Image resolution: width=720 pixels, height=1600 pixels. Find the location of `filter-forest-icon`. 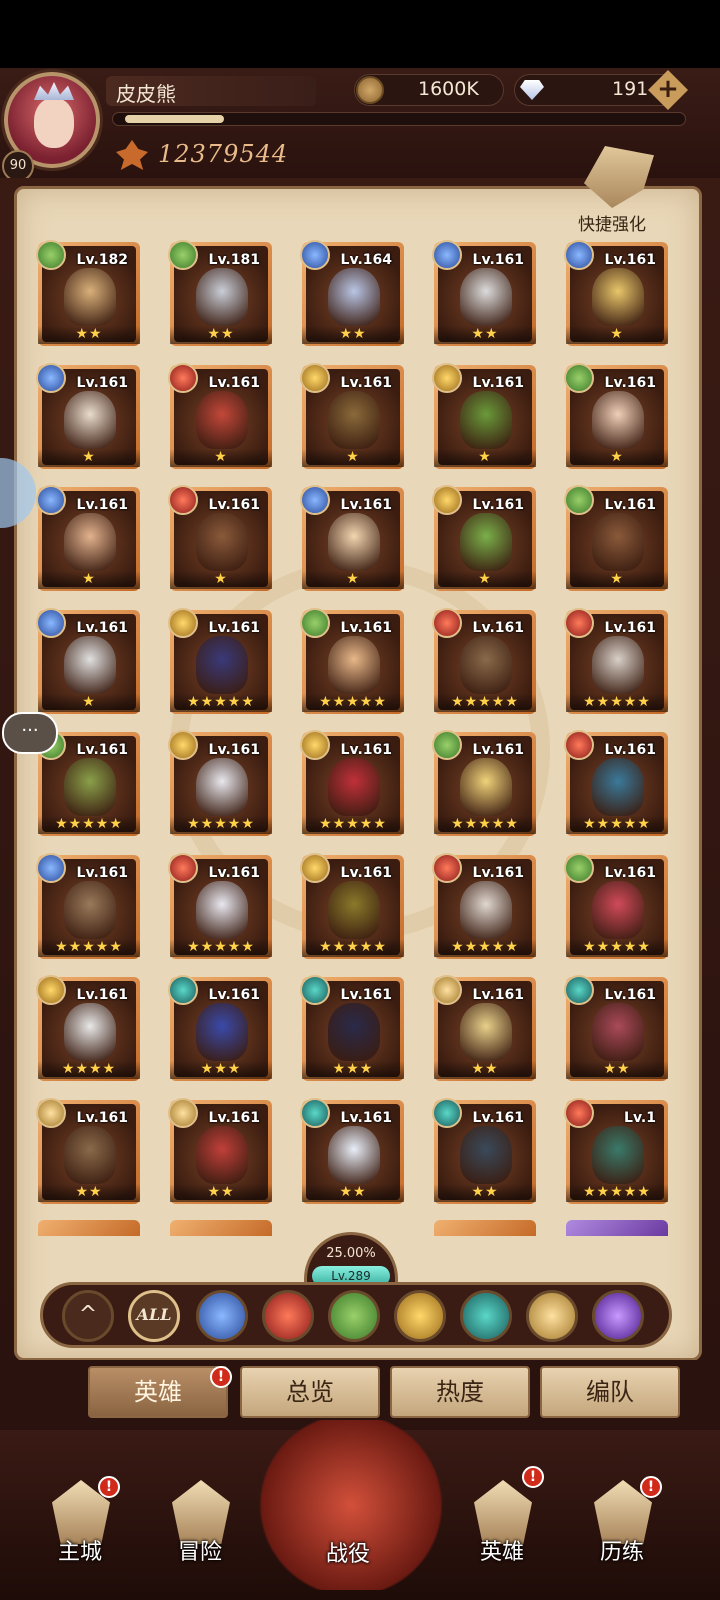

filter-forest-icon is located at coordinates (354, 1316).